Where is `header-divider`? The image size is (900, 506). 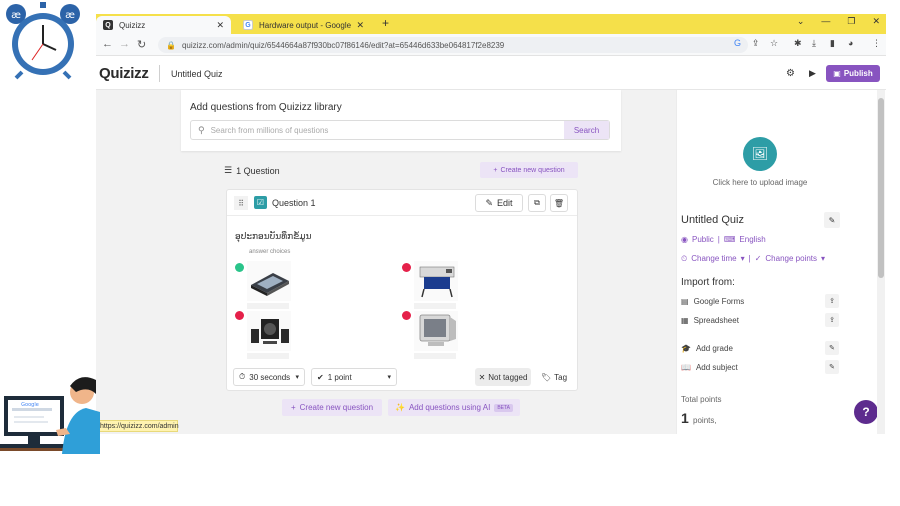 header-divider is located at coordinates (159, 73).